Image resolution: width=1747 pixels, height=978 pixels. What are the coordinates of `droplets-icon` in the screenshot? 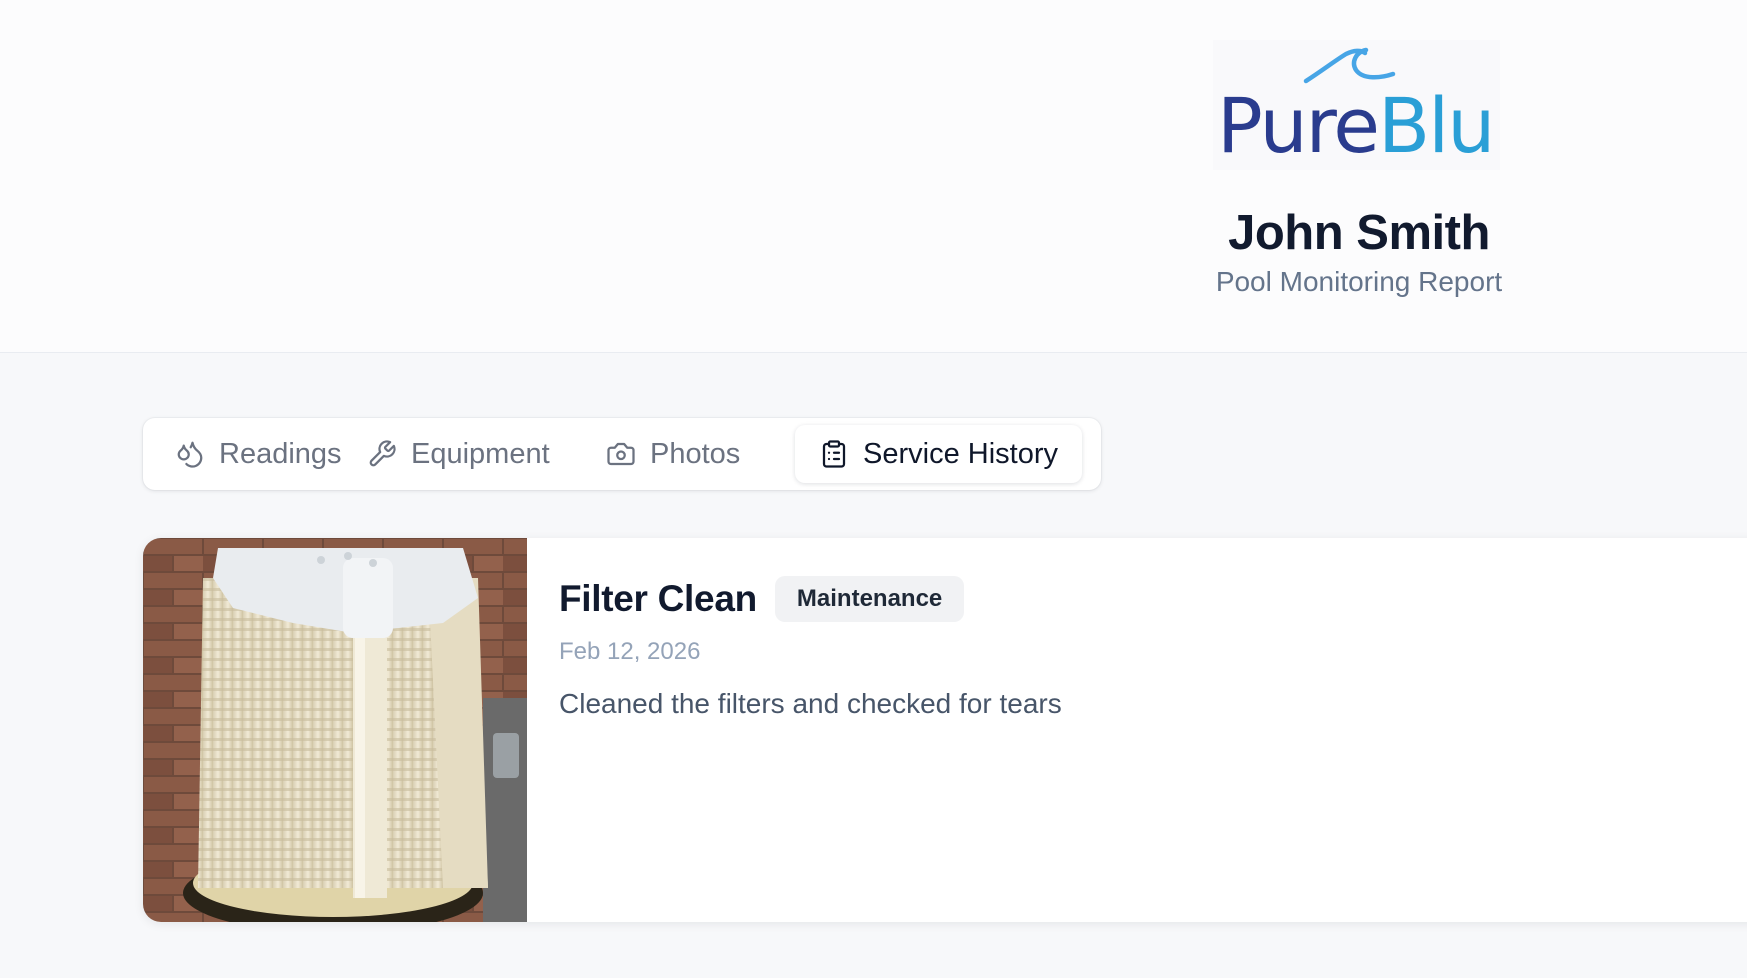 It's located at (190, 454).